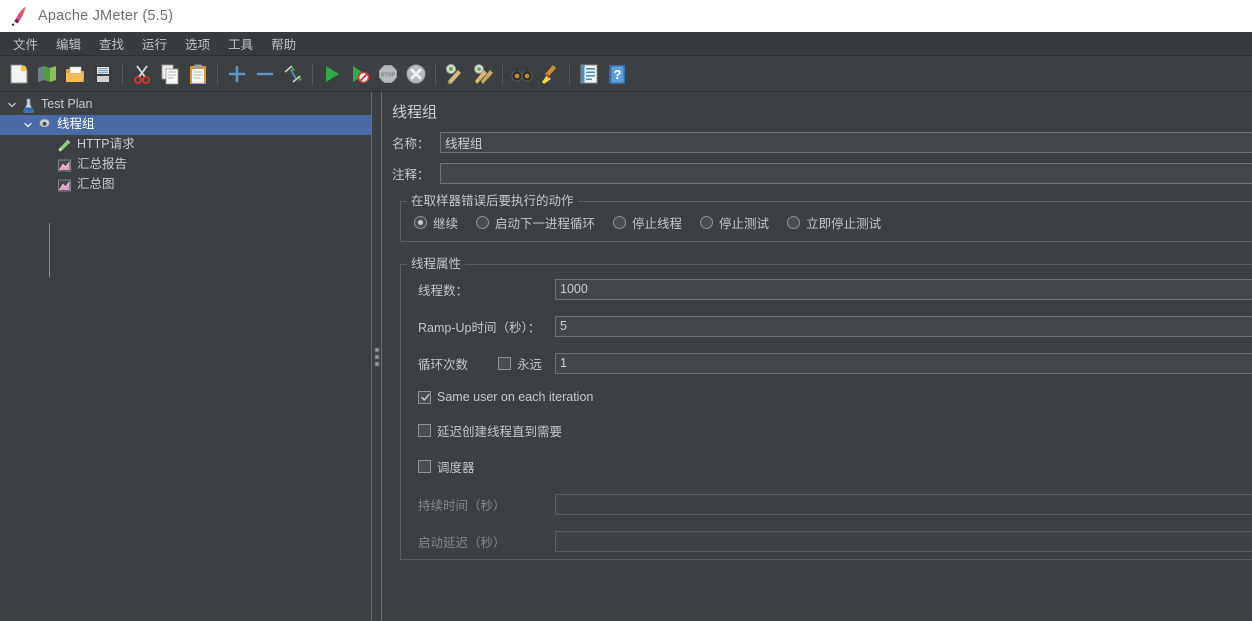 The width and height of the screenshot is (1252, 621). Describe the element at coordinates (411, 174) in the screenshot. I see `comment-label: 注释：` at that location.